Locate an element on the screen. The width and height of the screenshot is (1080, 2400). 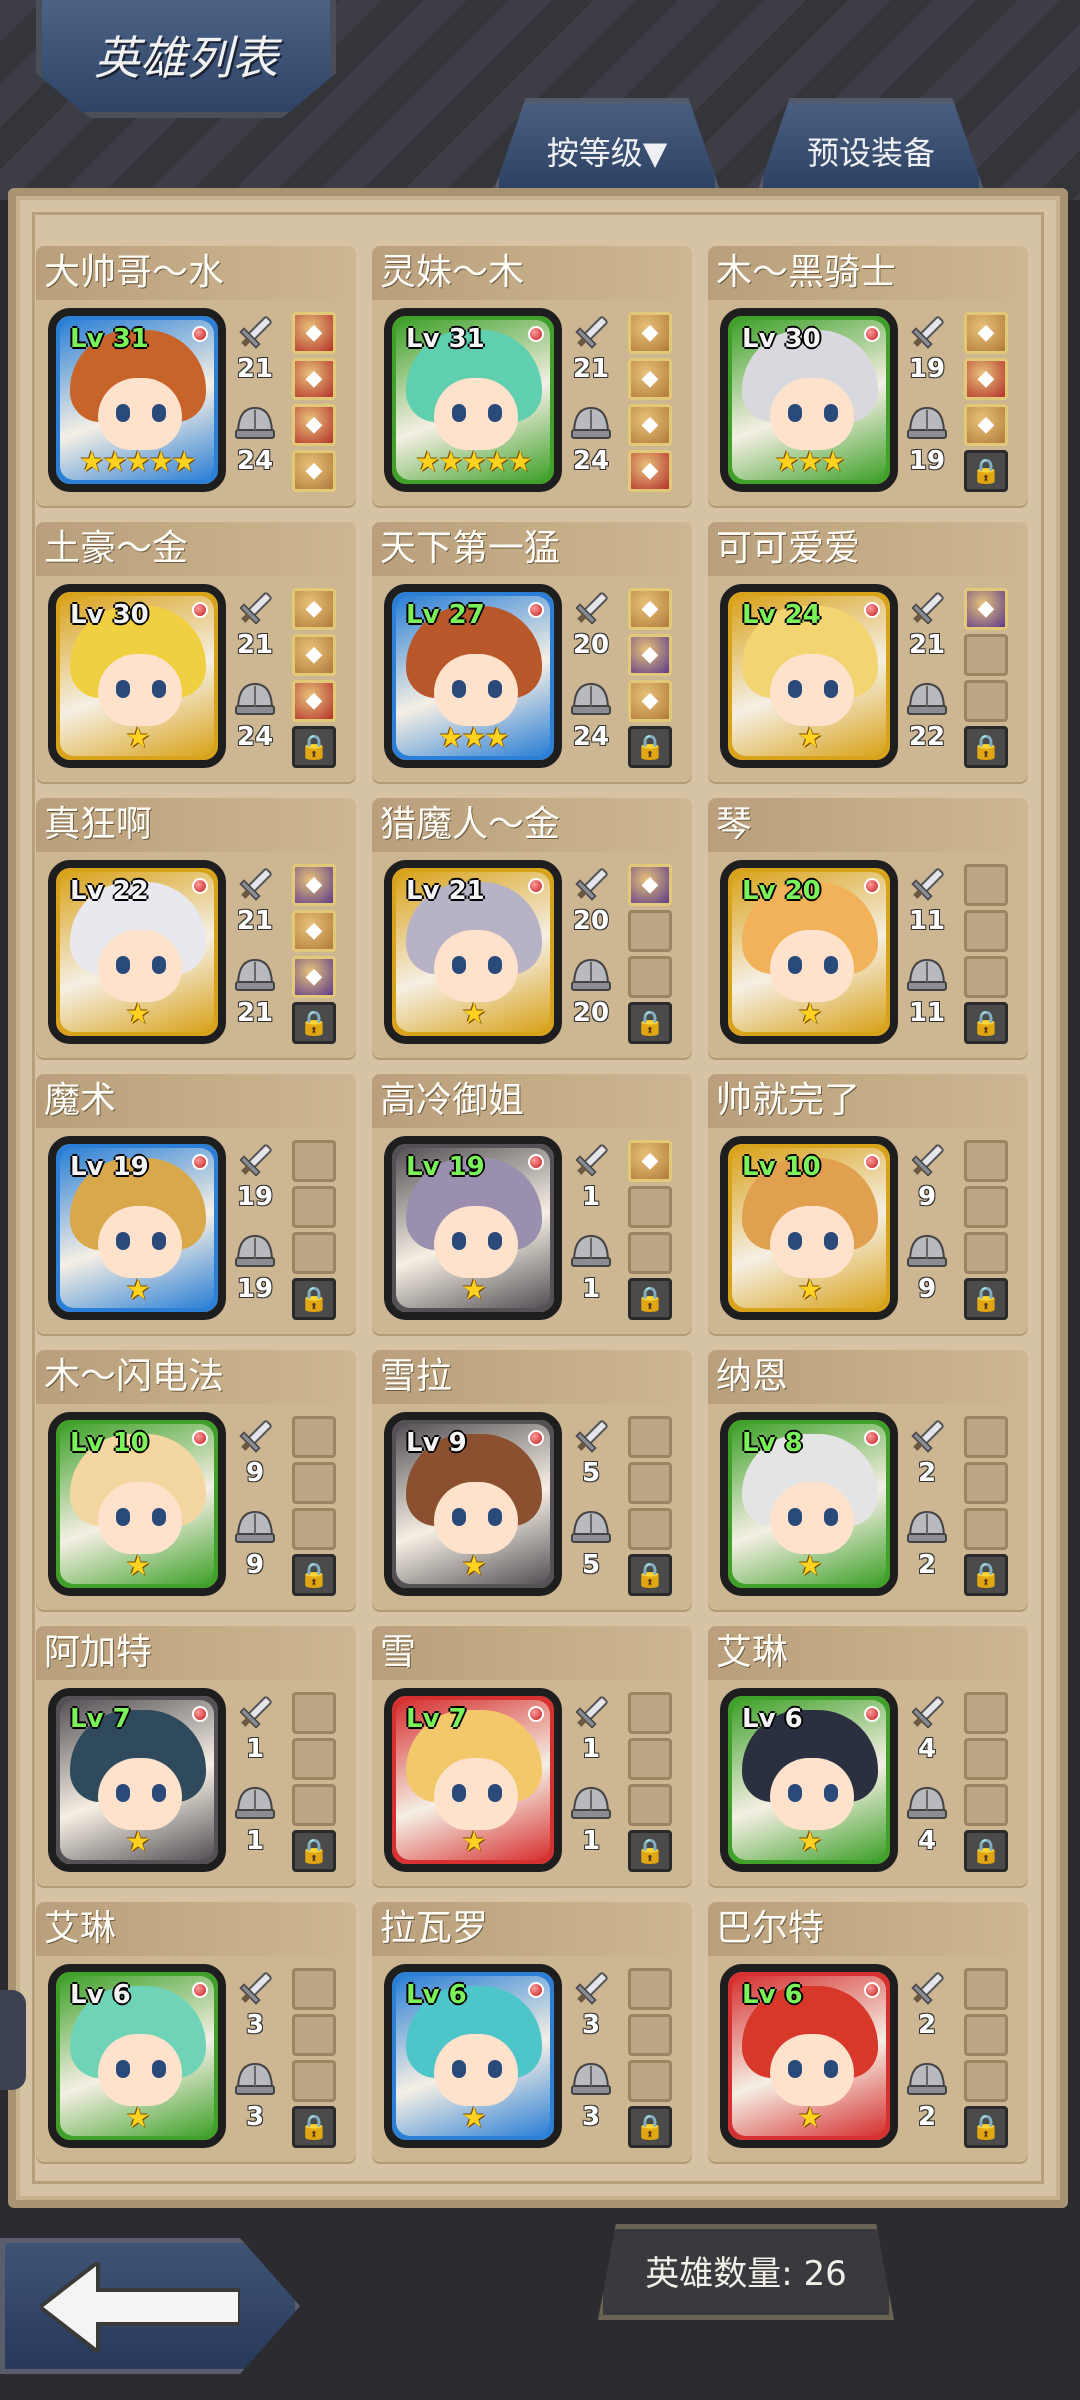
sort-by-level-button: 按等级▼ is located at coordinates (607, 144).